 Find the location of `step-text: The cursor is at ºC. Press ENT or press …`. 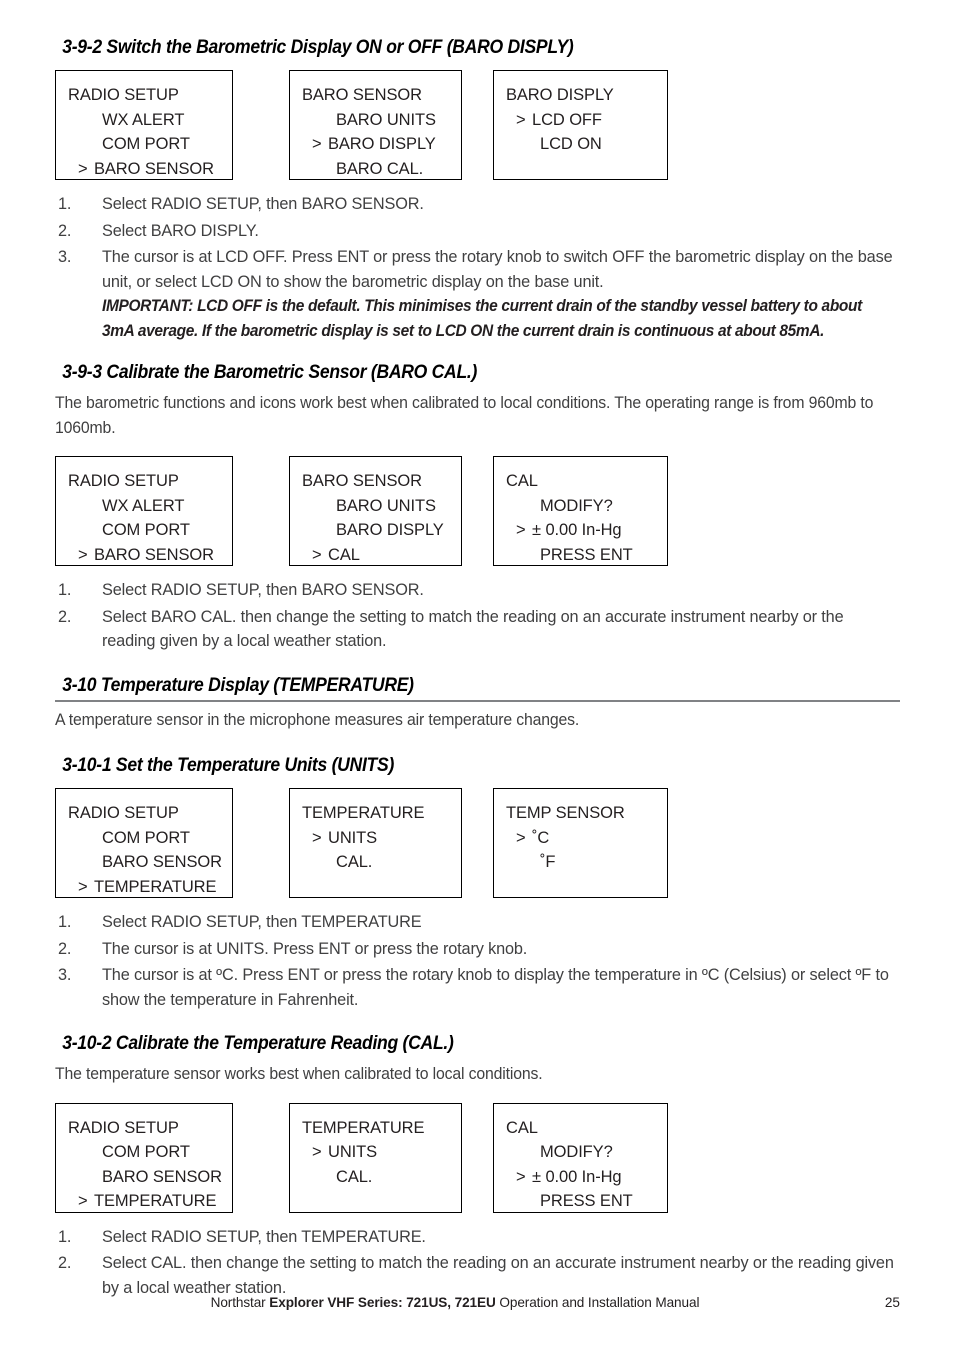

step-text: The cursor is at ºC. Press ENT or press … is located at coordinates (495, 987).